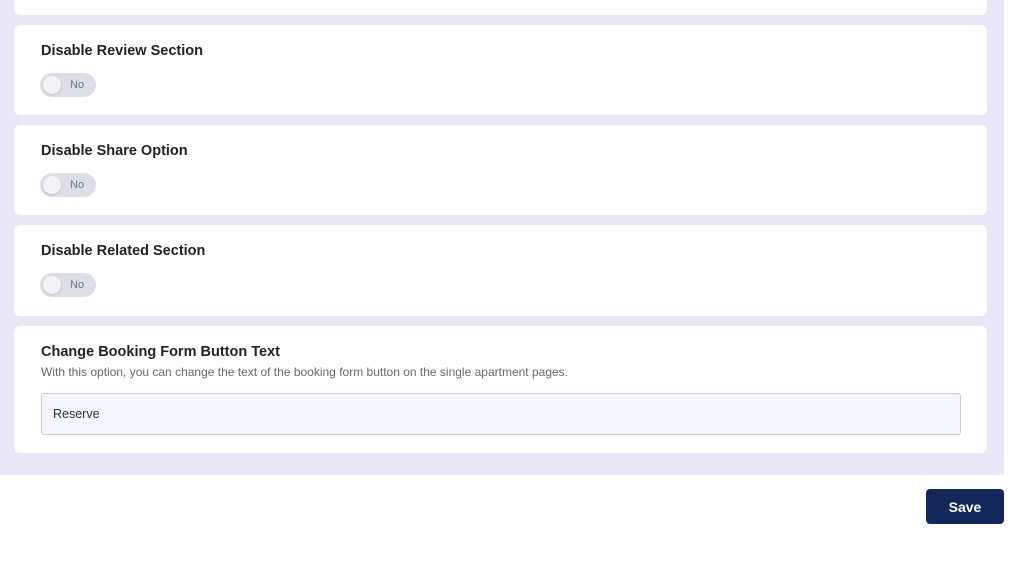 Image resolution: width=1024 pixels, height=574 pixels. I want to click on booking-button-text-title: Change Booking Form Button Text, so click(160, 352).